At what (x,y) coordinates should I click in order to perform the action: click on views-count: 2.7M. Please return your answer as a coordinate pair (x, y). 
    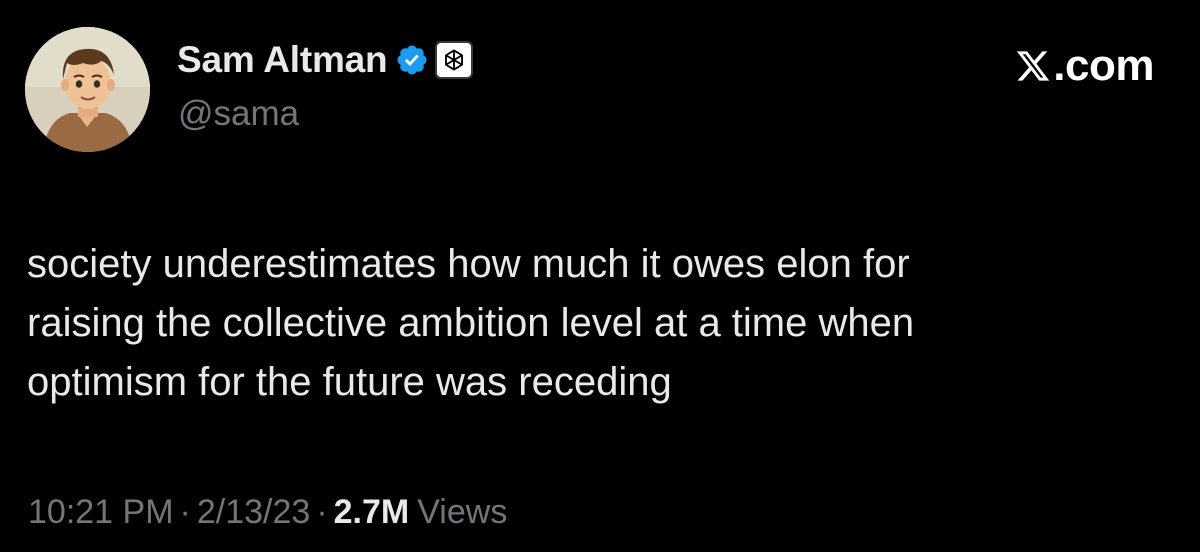
    Looking at the image, I should click on (371, 512).